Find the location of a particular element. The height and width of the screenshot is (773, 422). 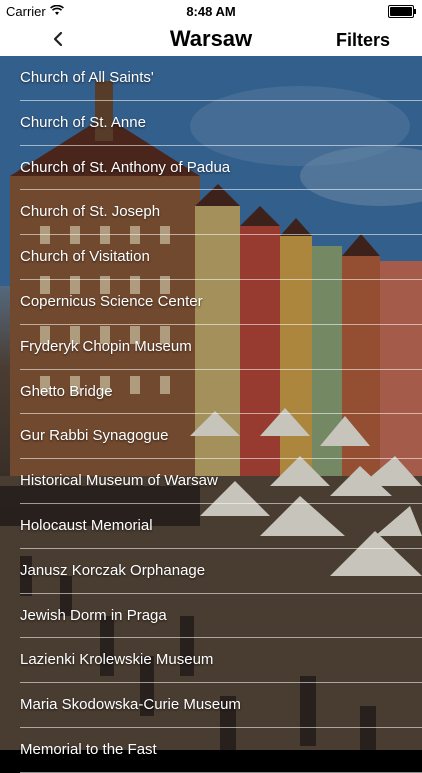

list-item-label: Church of St. Anthony of Padua is located at coordinates (125, 167).